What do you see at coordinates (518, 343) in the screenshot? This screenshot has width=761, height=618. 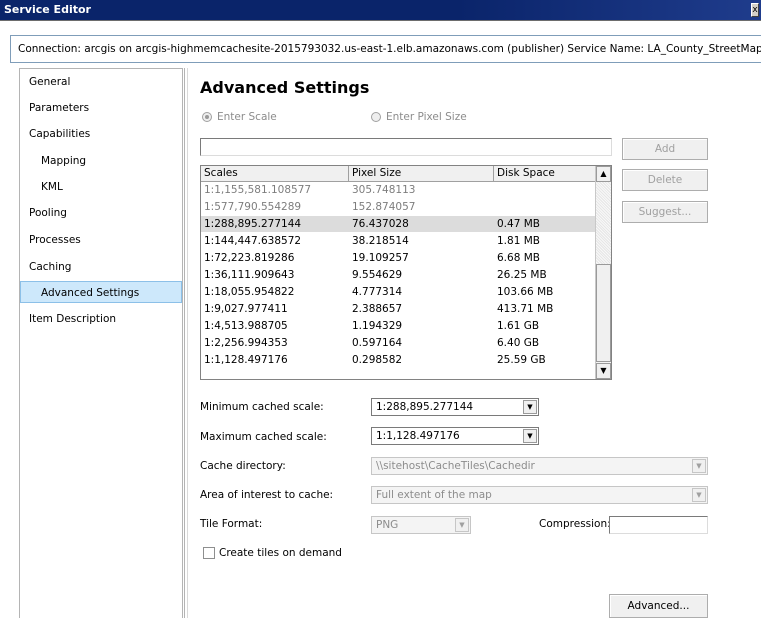 I see `cell-disk-space: 6.40 GB` at bounding box center [518, 343].